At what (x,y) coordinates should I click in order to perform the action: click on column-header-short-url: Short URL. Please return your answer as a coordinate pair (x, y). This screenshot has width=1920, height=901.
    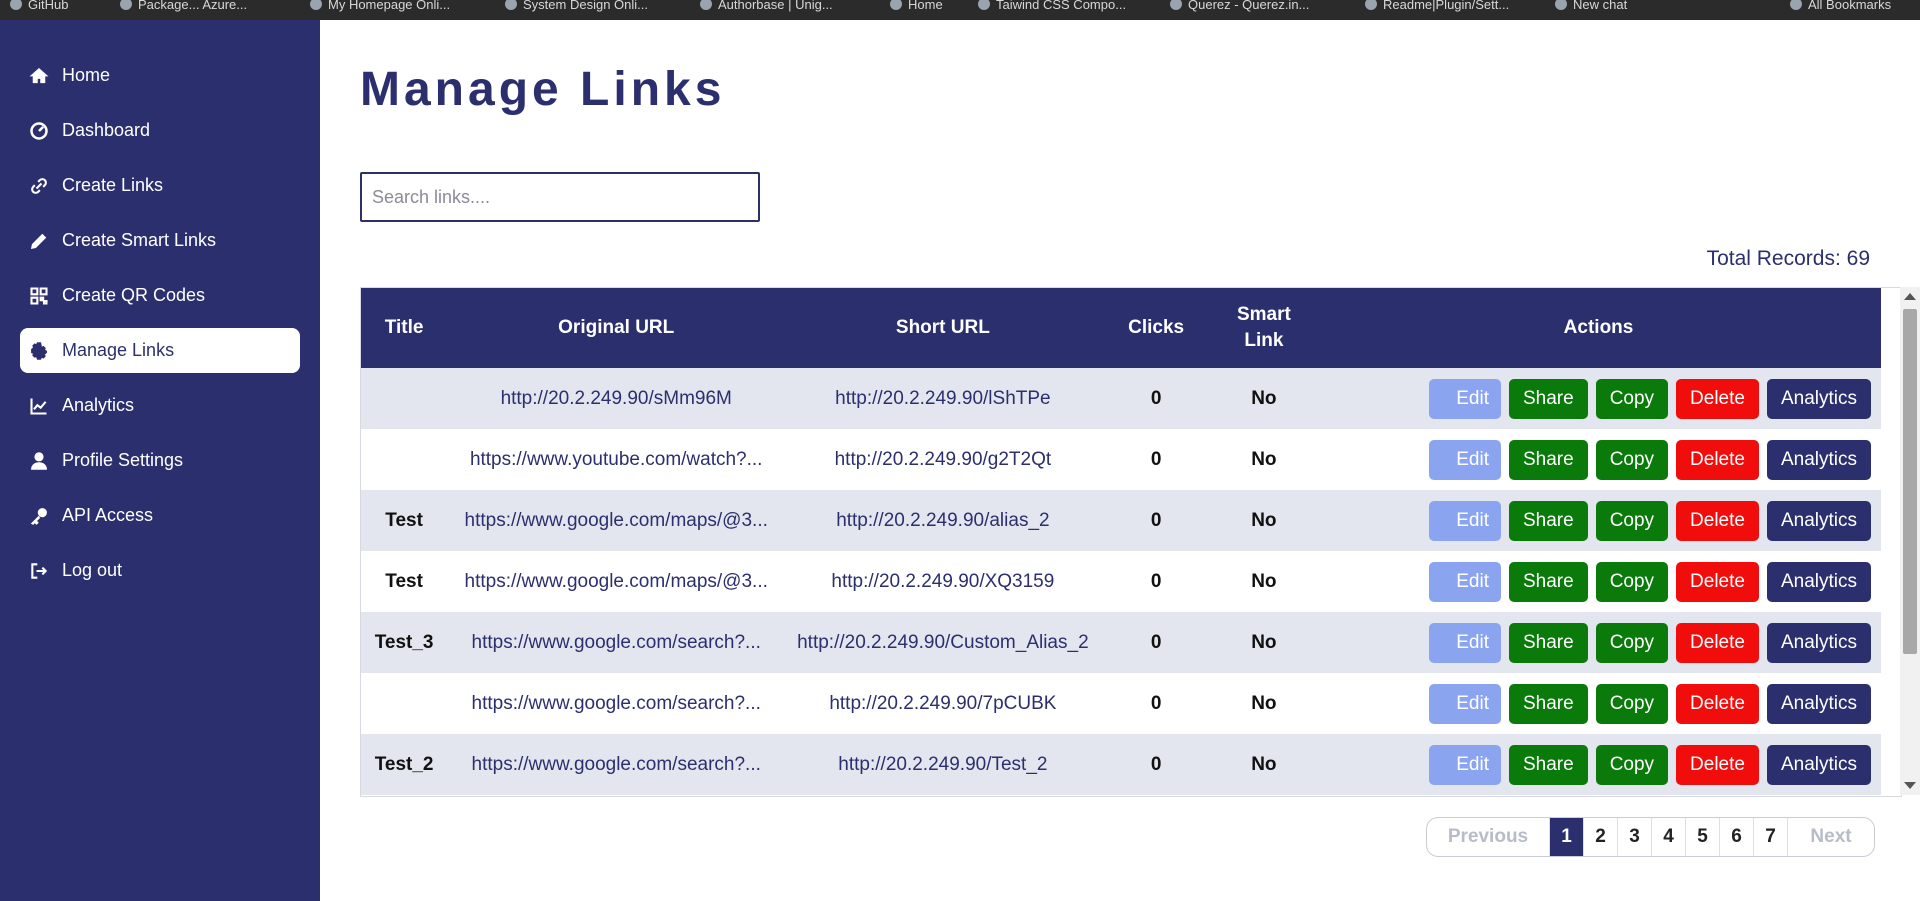
    Looking at the image, I should click on (943, 328).